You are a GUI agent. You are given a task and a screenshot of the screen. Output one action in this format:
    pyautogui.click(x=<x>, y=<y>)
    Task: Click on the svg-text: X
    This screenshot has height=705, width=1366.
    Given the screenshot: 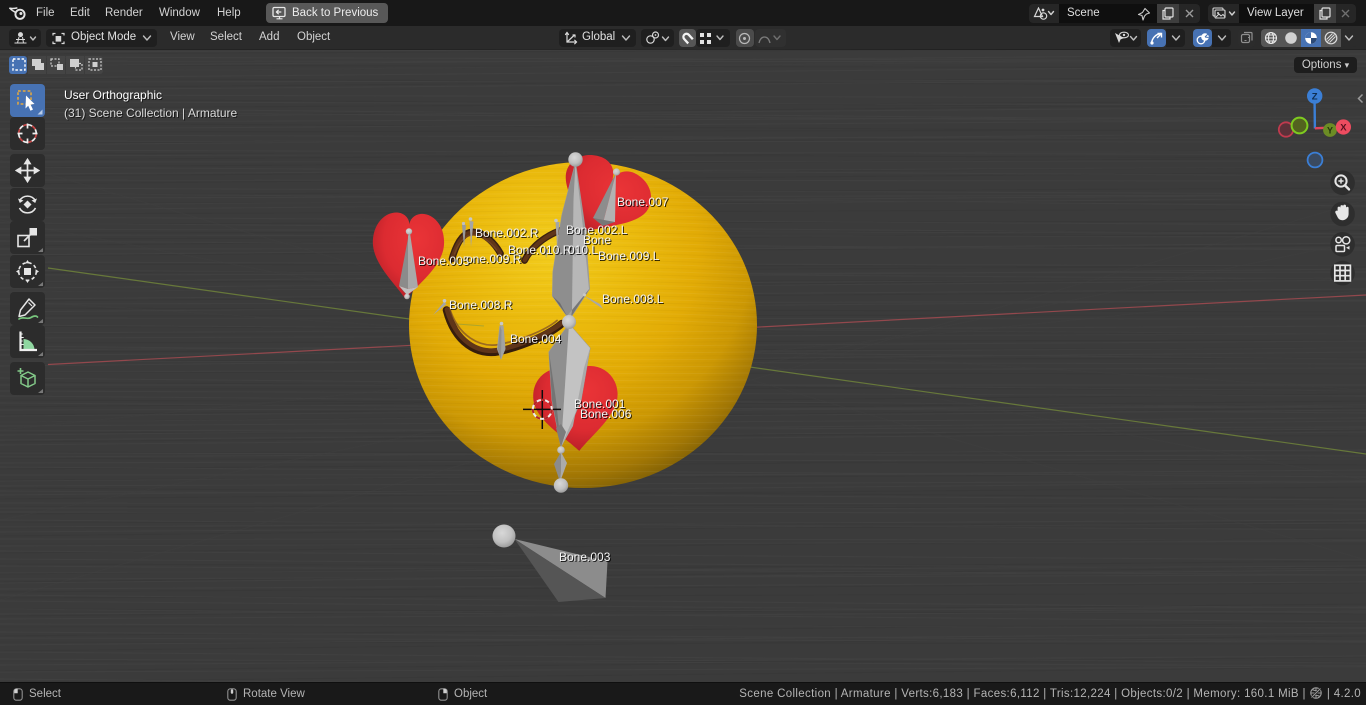 What is the action you would take?
    pyautogui.click(x=1343, y=128)
    